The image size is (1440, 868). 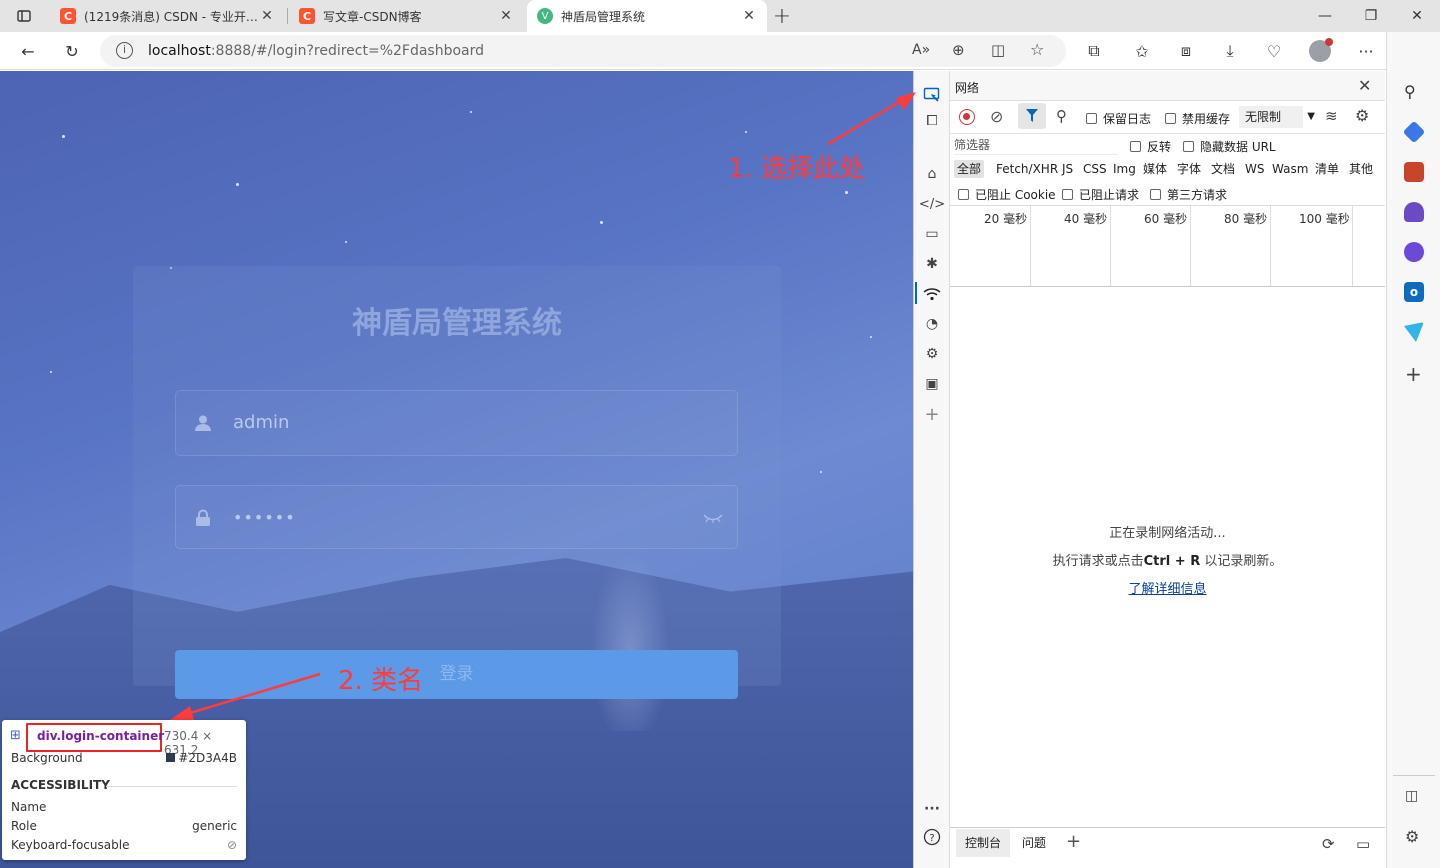 What do you see at coordinates (1061, 116) in the screenshot?
I see `search-icon: ⚲` at bounding box center [1061, 116].